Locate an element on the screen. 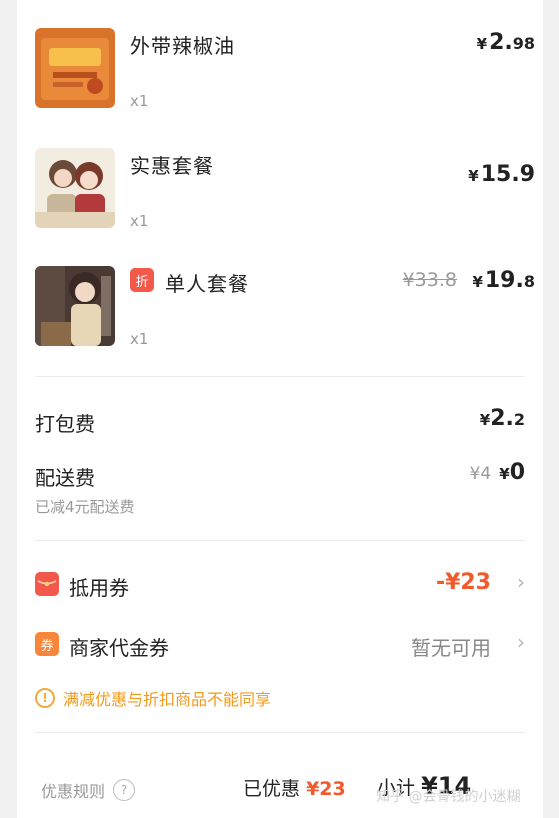 This screenshot has width=559, height=818. item-name: 实惠套餐 is located at coordinates (172, 166).